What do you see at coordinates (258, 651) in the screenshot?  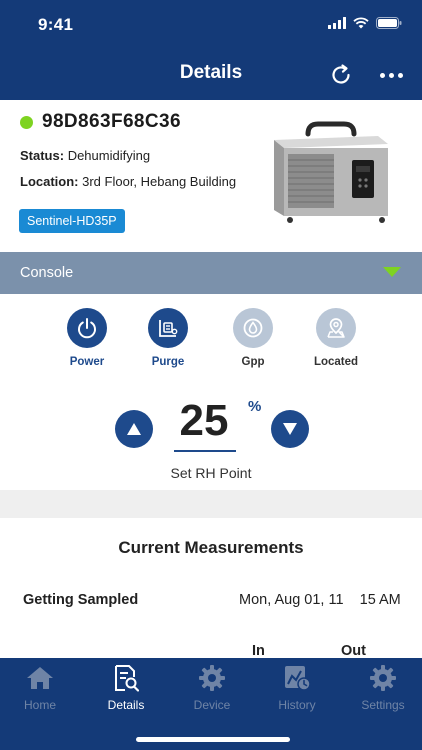 I see `column-in-header: In` at bounding box center [258, 651].